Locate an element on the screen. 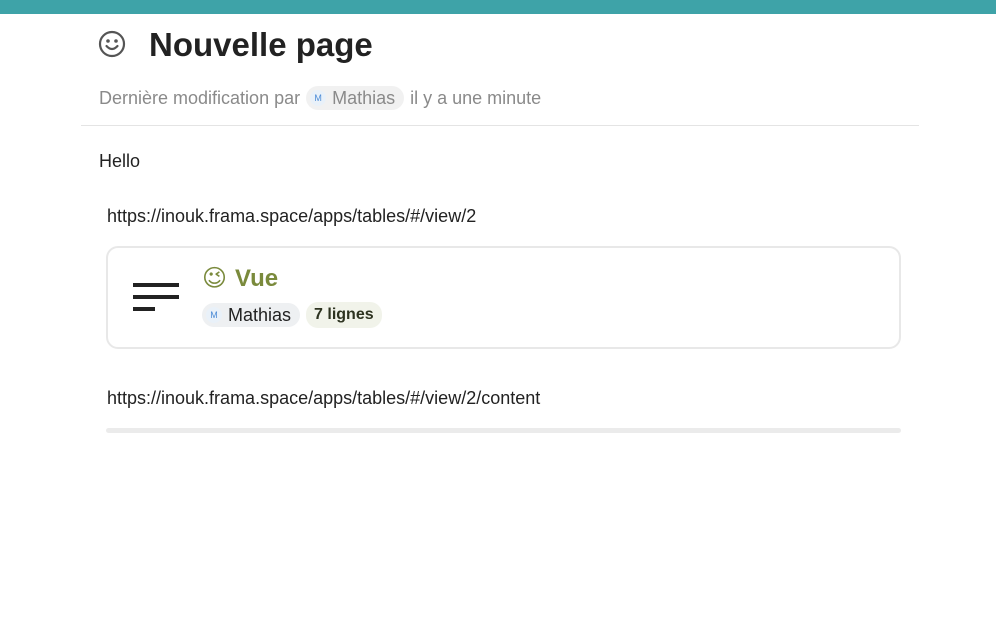  card-meta: M Mathias 7 lignes is located at coordinates (292, 315).